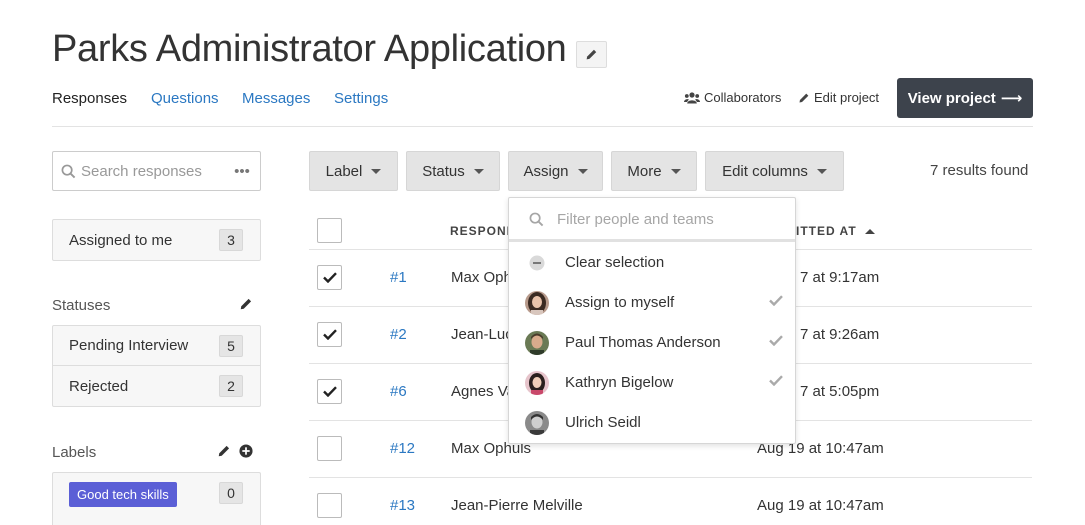 The height and width of the screenshot is (525, 1085). I want to click on search-responses-field: Search responses •••, so click(156, 171).